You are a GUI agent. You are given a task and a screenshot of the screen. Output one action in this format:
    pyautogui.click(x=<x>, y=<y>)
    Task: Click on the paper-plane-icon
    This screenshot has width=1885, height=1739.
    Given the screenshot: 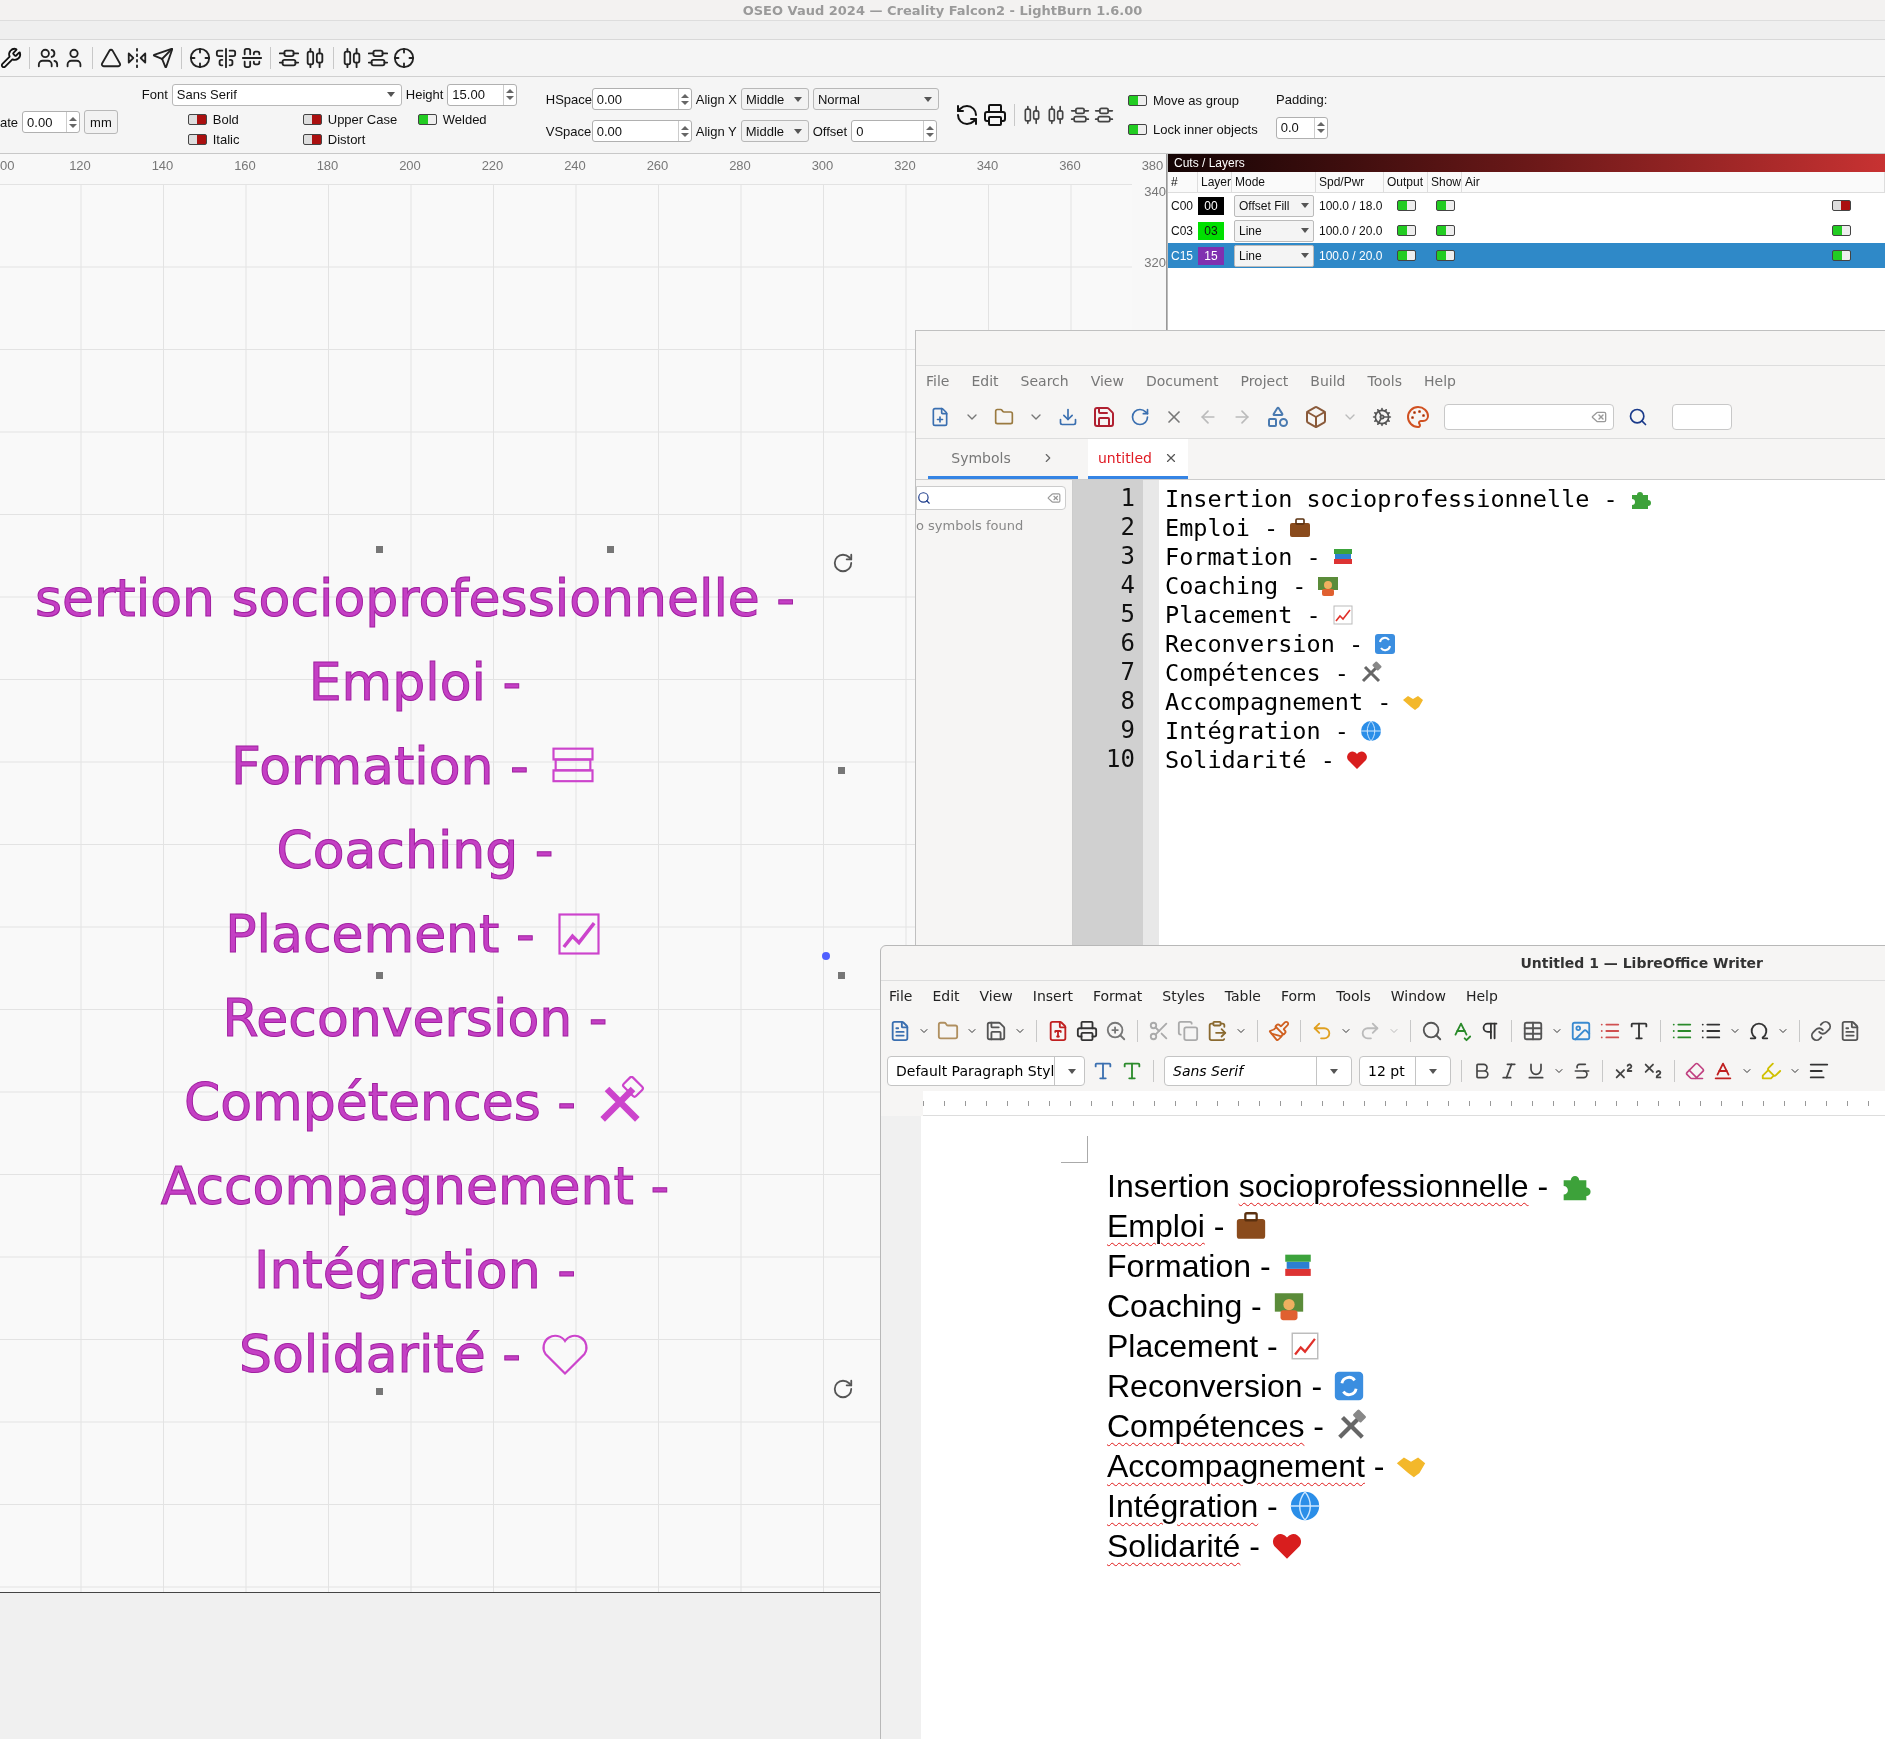 What is the action you would take?
    pyautogui.click(x=163, y=58)
    